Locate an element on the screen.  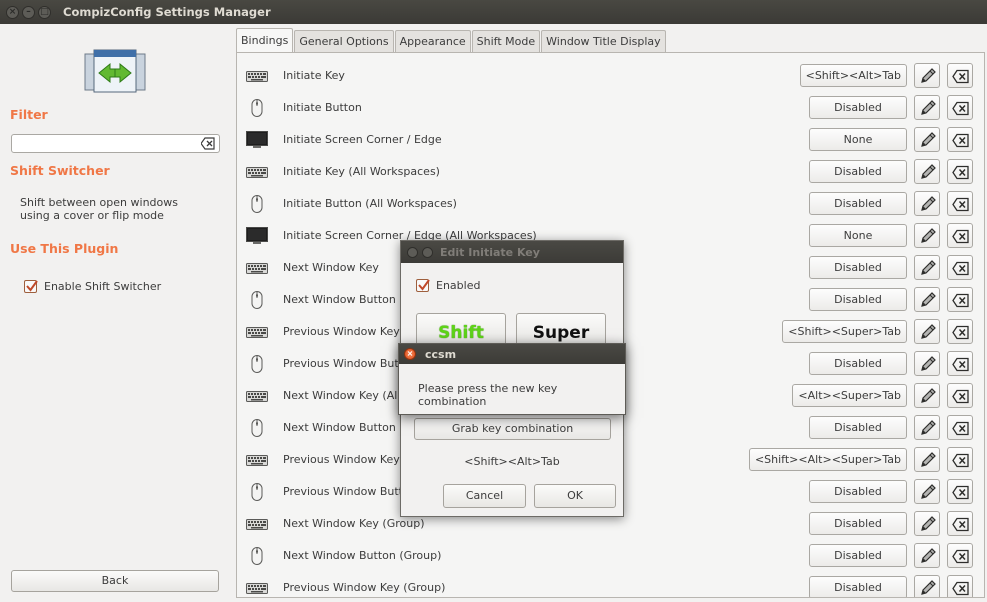
enabled-checkbox is located at coordinates (423, 285).